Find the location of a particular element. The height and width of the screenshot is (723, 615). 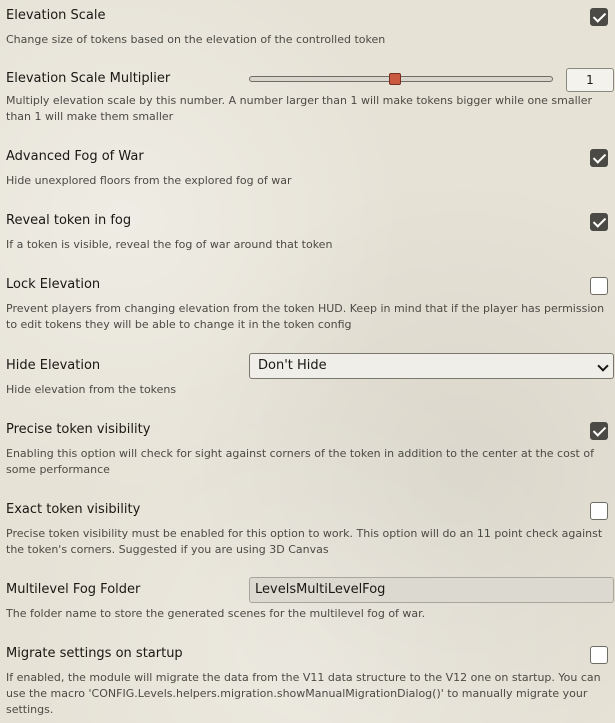

setting-label: Exact token visibility is located at coordinates (73, 509).